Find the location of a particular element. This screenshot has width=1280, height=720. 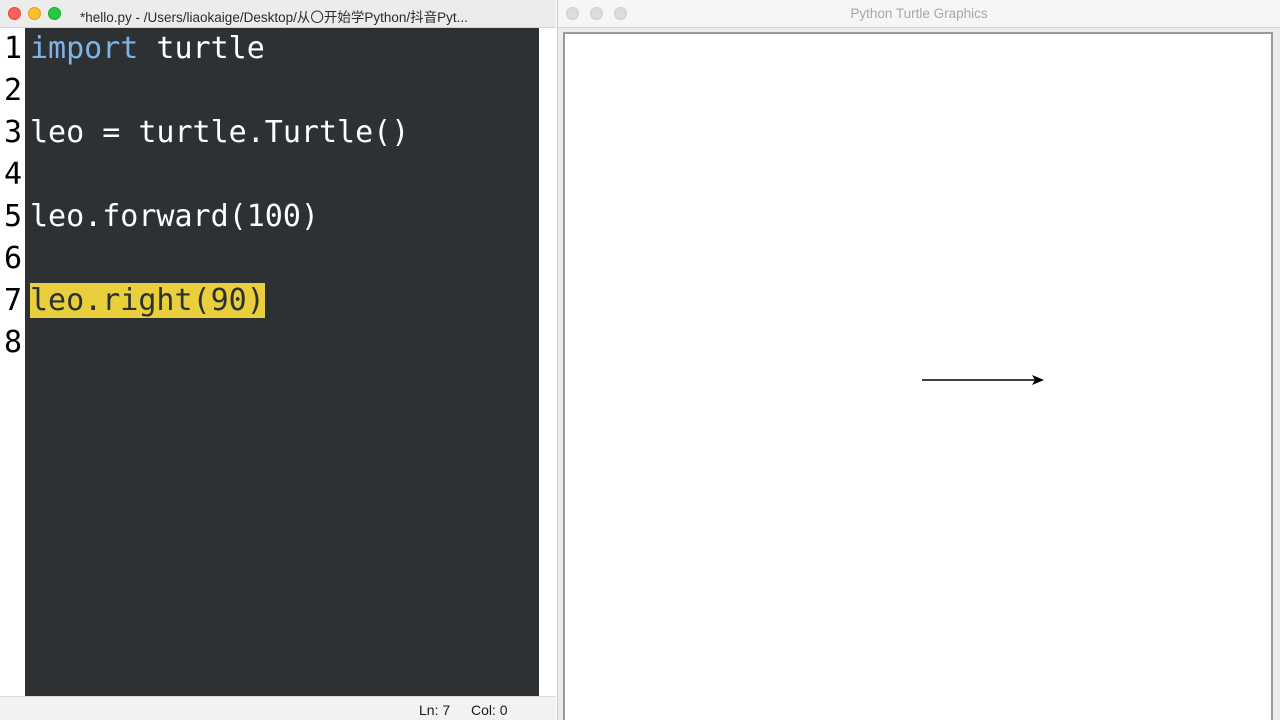

code-line: leo.forward(100) is located at coordinates (174, 217).